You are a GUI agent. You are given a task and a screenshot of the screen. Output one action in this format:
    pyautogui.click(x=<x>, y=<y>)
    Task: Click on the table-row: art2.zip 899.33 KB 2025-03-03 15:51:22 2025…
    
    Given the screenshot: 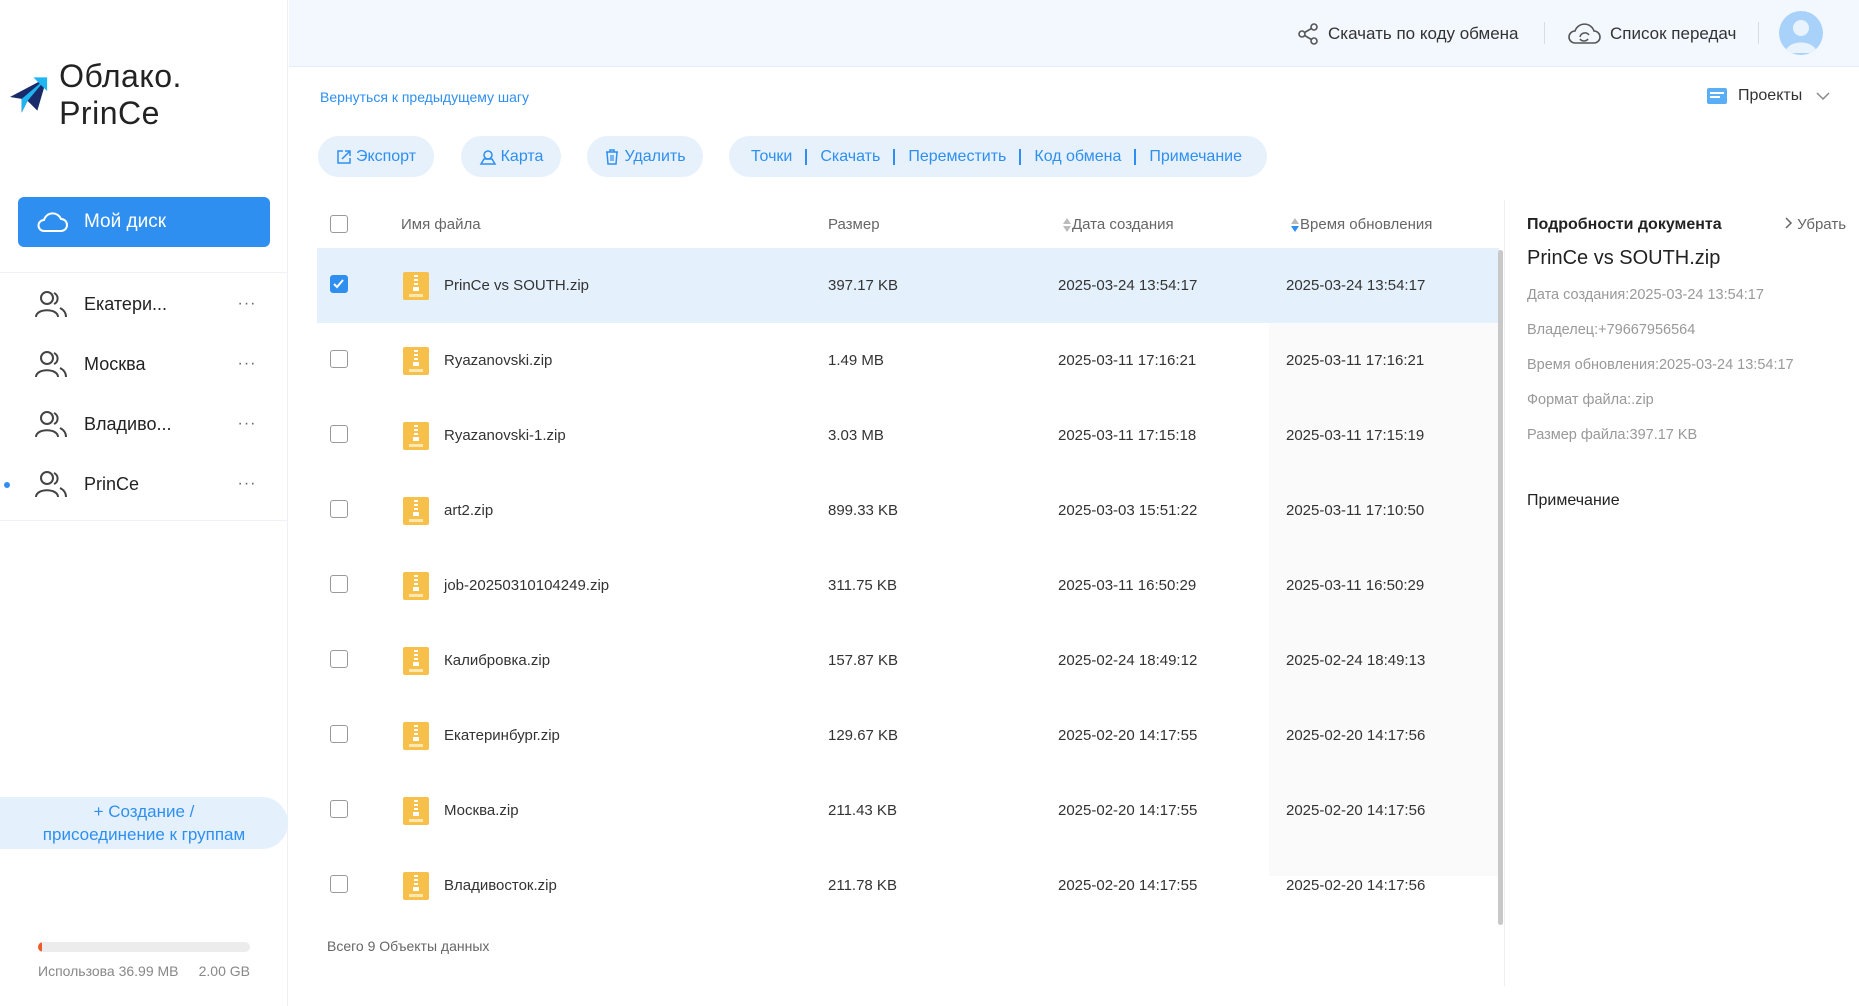 What is the action you would take?
    pyautogui.click(x=908, y=510)
    